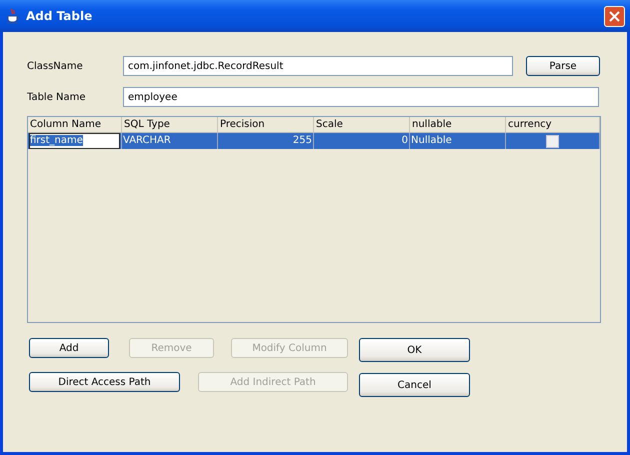 The height and width of the screenshot is (455, 630). What do you see at coordinates (75, 124) in the screenshot?
I see `column-header: Column Name` at bounding box center [75, 124].